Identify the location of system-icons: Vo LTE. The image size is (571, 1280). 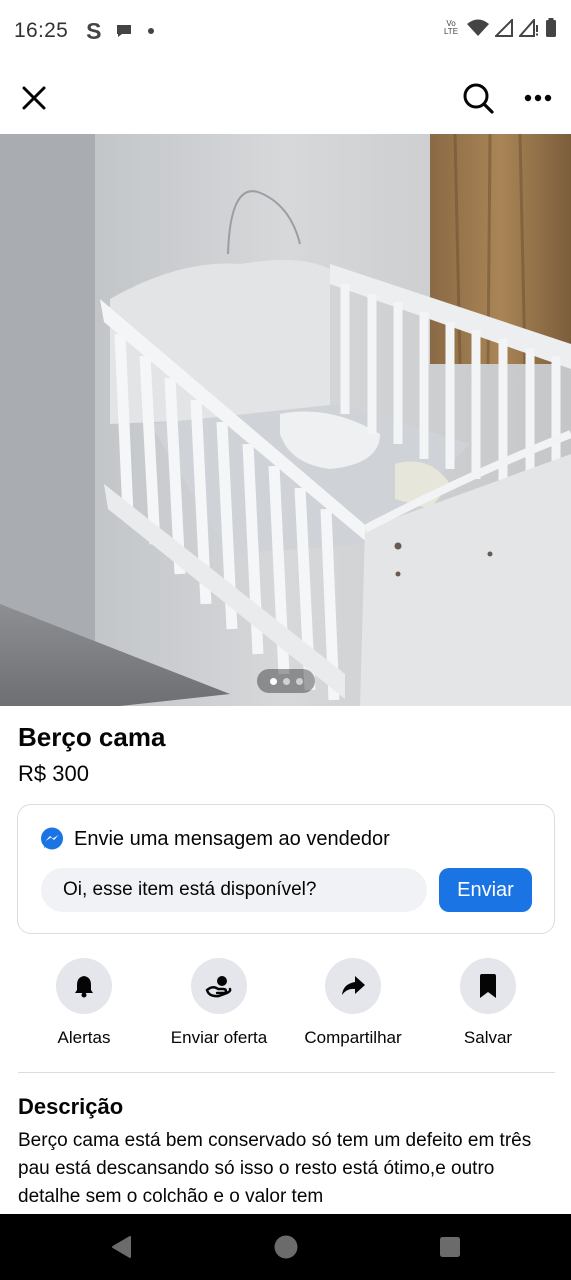
(499, 28).